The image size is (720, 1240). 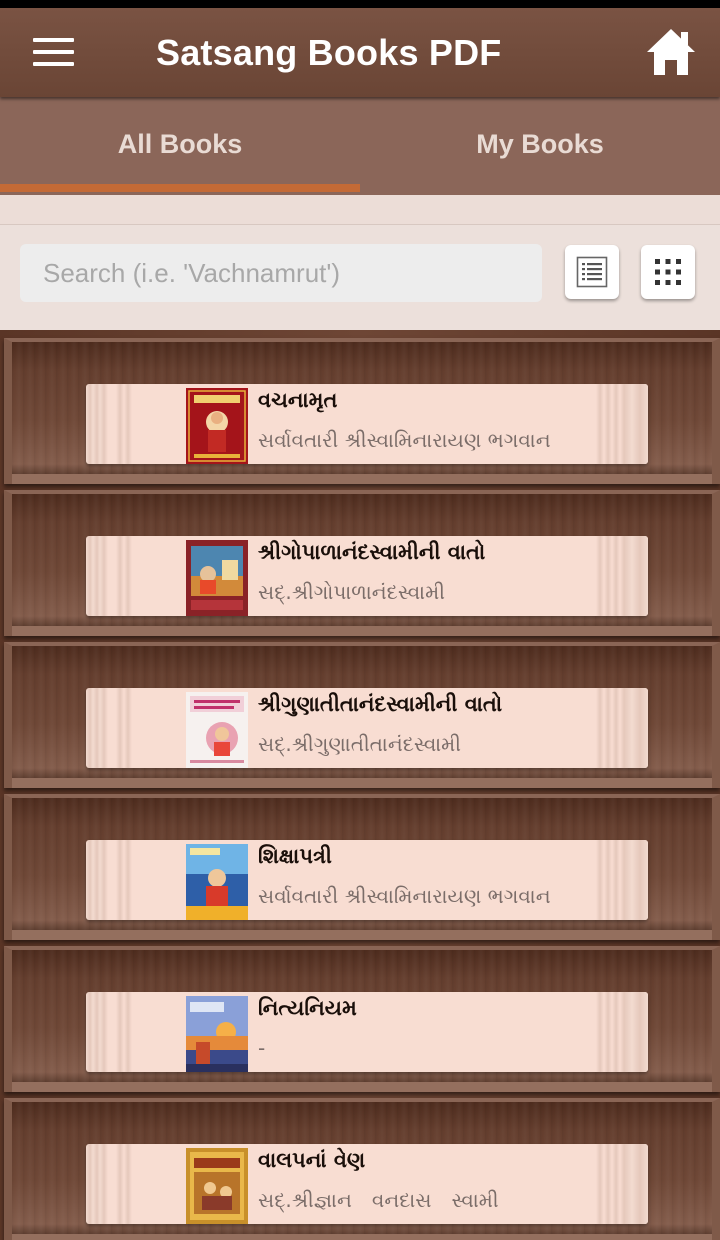 I want to click on app-bar: Satsang Books PDF, so click(x=360, y=52).